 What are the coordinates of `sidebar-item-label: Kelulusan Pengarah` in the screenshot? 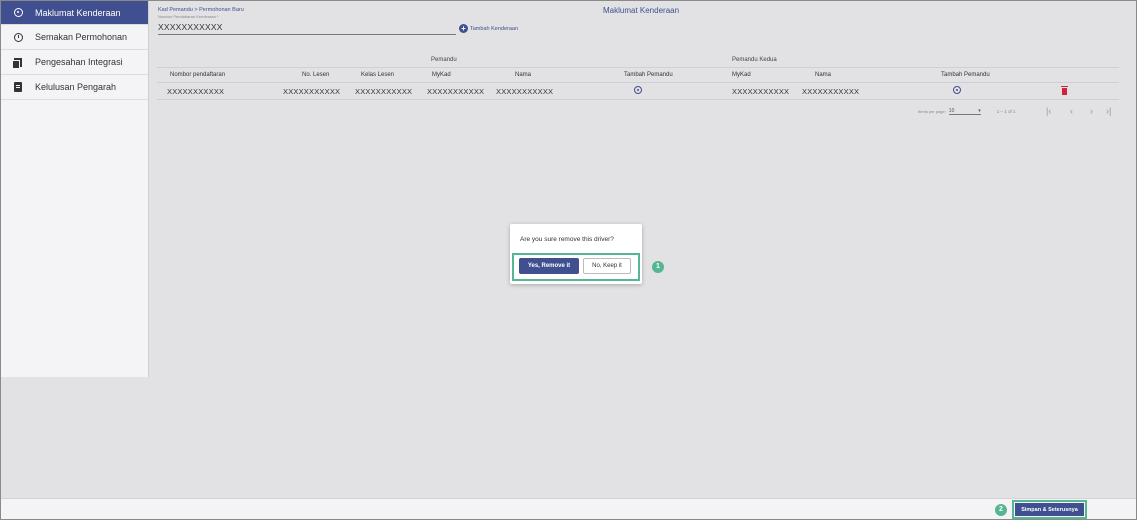 It's located at (76, 87).